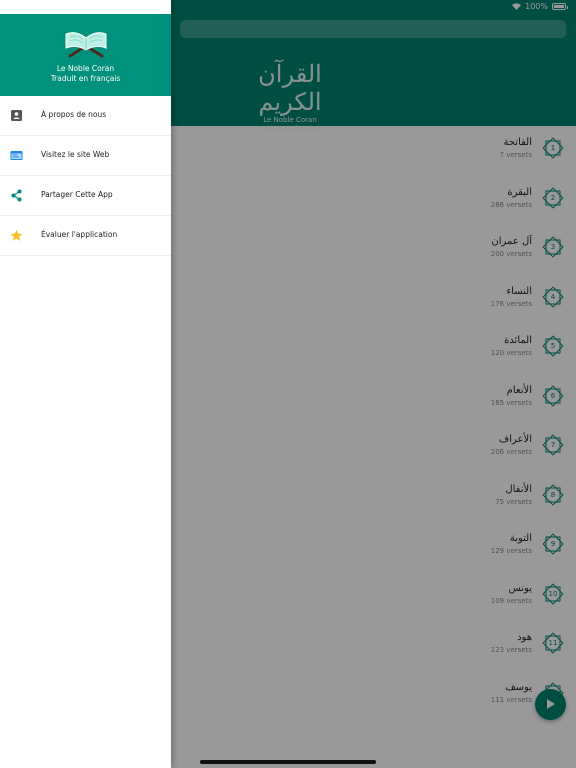  I want to click on drawer-header: Le Noble Coran Traduit en français, so click(85, 55).